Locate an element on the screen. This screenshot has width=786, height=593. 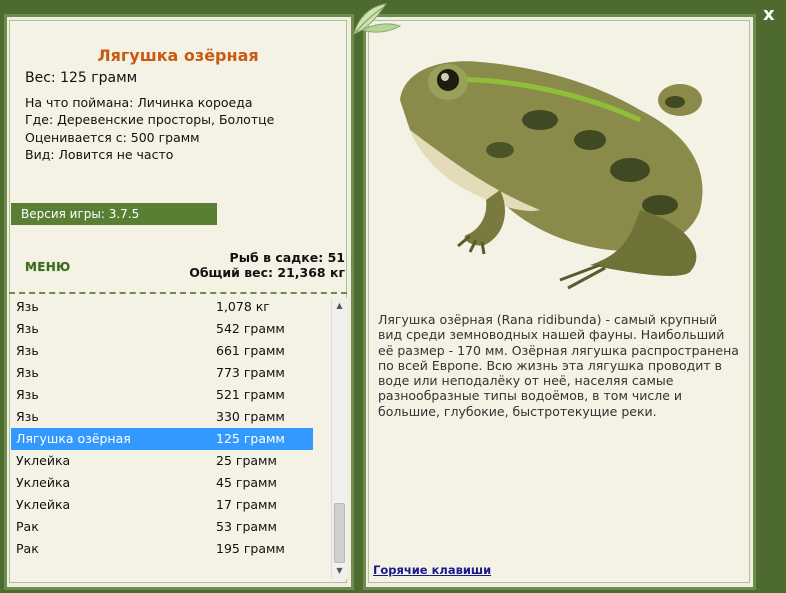
species-info: Вид: Ловится не часто is located at coordinates (99, 154).